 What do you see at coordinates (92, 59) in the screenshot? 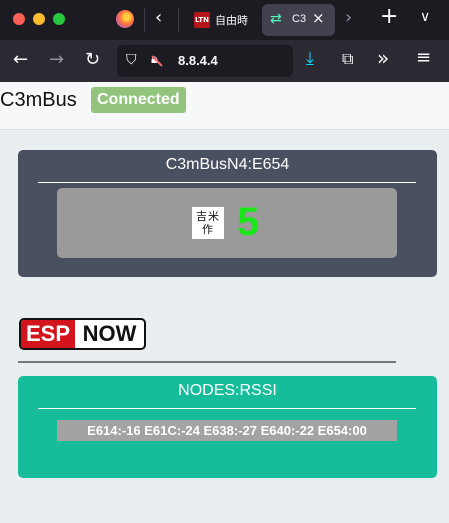
I see `reload-icon: ↻` at bounding box center [92, 59].